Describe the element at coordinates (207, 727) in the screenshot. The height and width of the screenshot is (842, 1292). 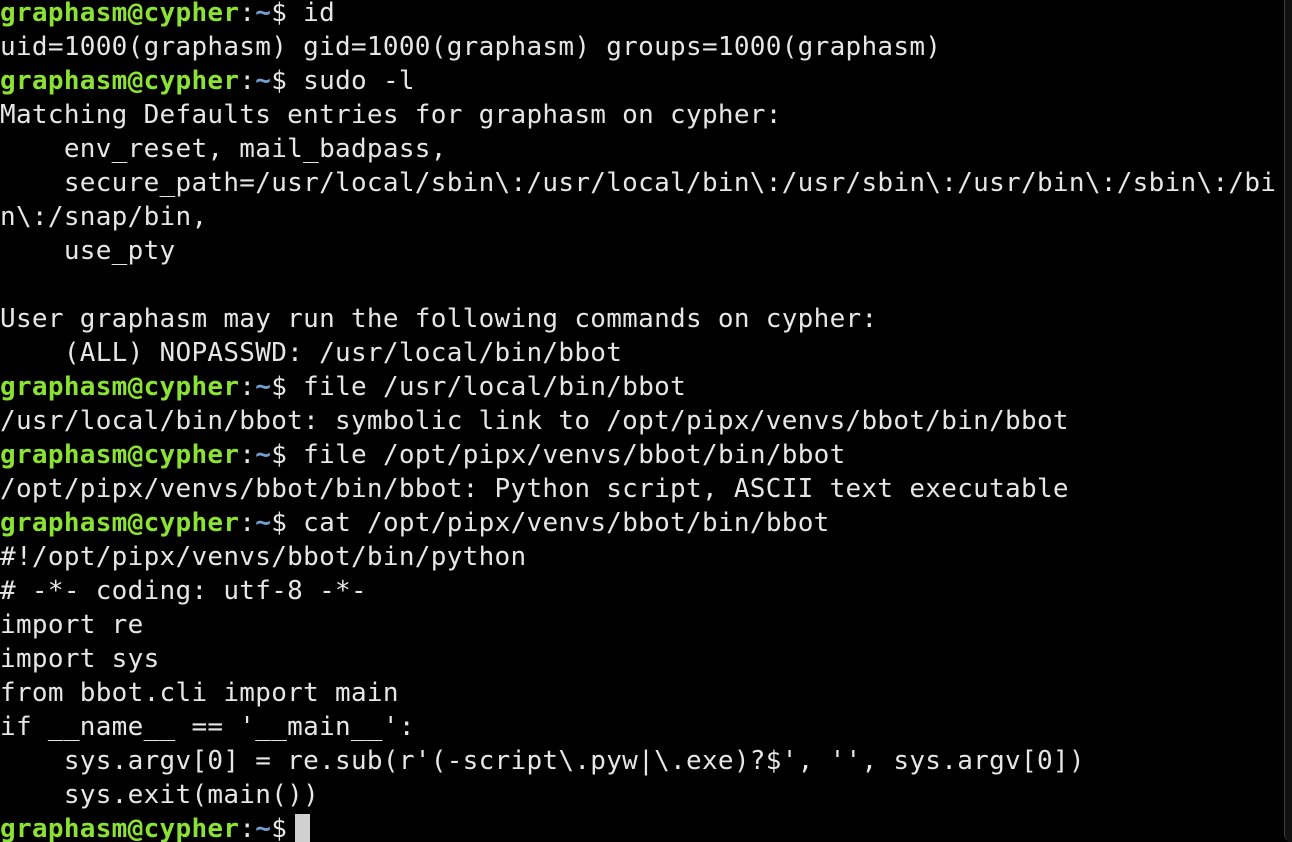
I see `output-line: if __name__ == '__main__':` at that location.